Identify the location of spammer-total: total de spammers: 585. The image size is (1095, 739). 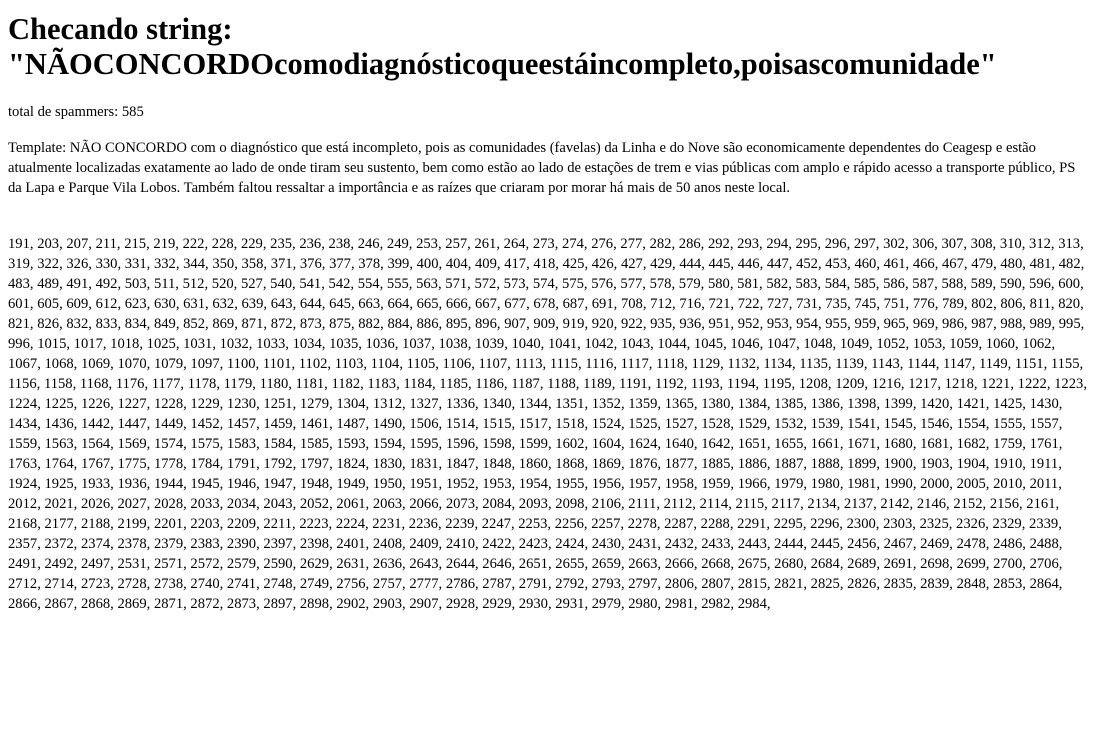
(76, 112).